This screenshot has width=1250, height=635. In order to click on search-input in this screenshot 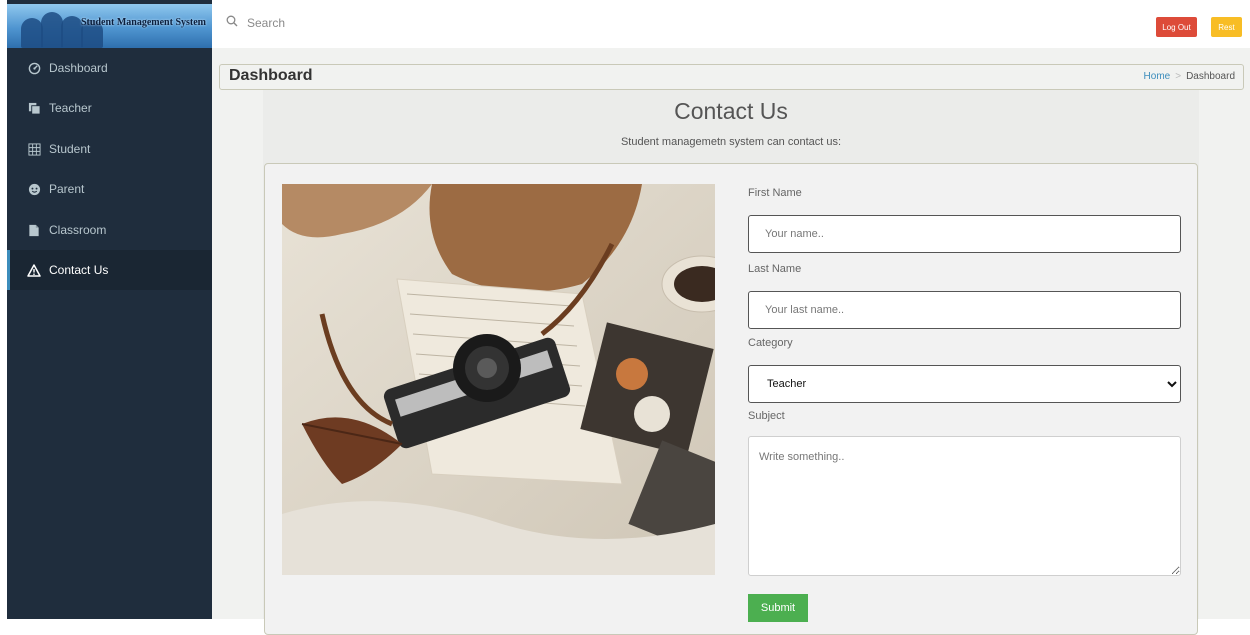, I will do `click(372, 23)`.